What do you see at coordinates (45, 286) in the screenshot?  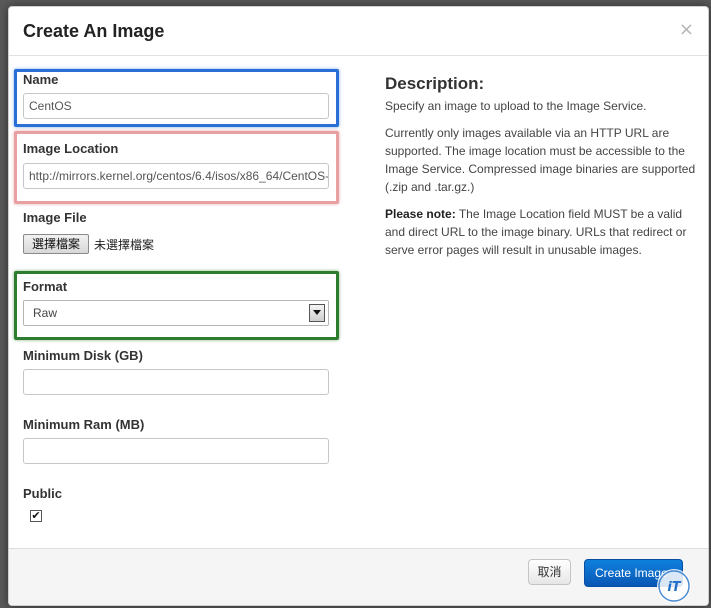 I see `format-label: Format` at bounding box center [45, 286].